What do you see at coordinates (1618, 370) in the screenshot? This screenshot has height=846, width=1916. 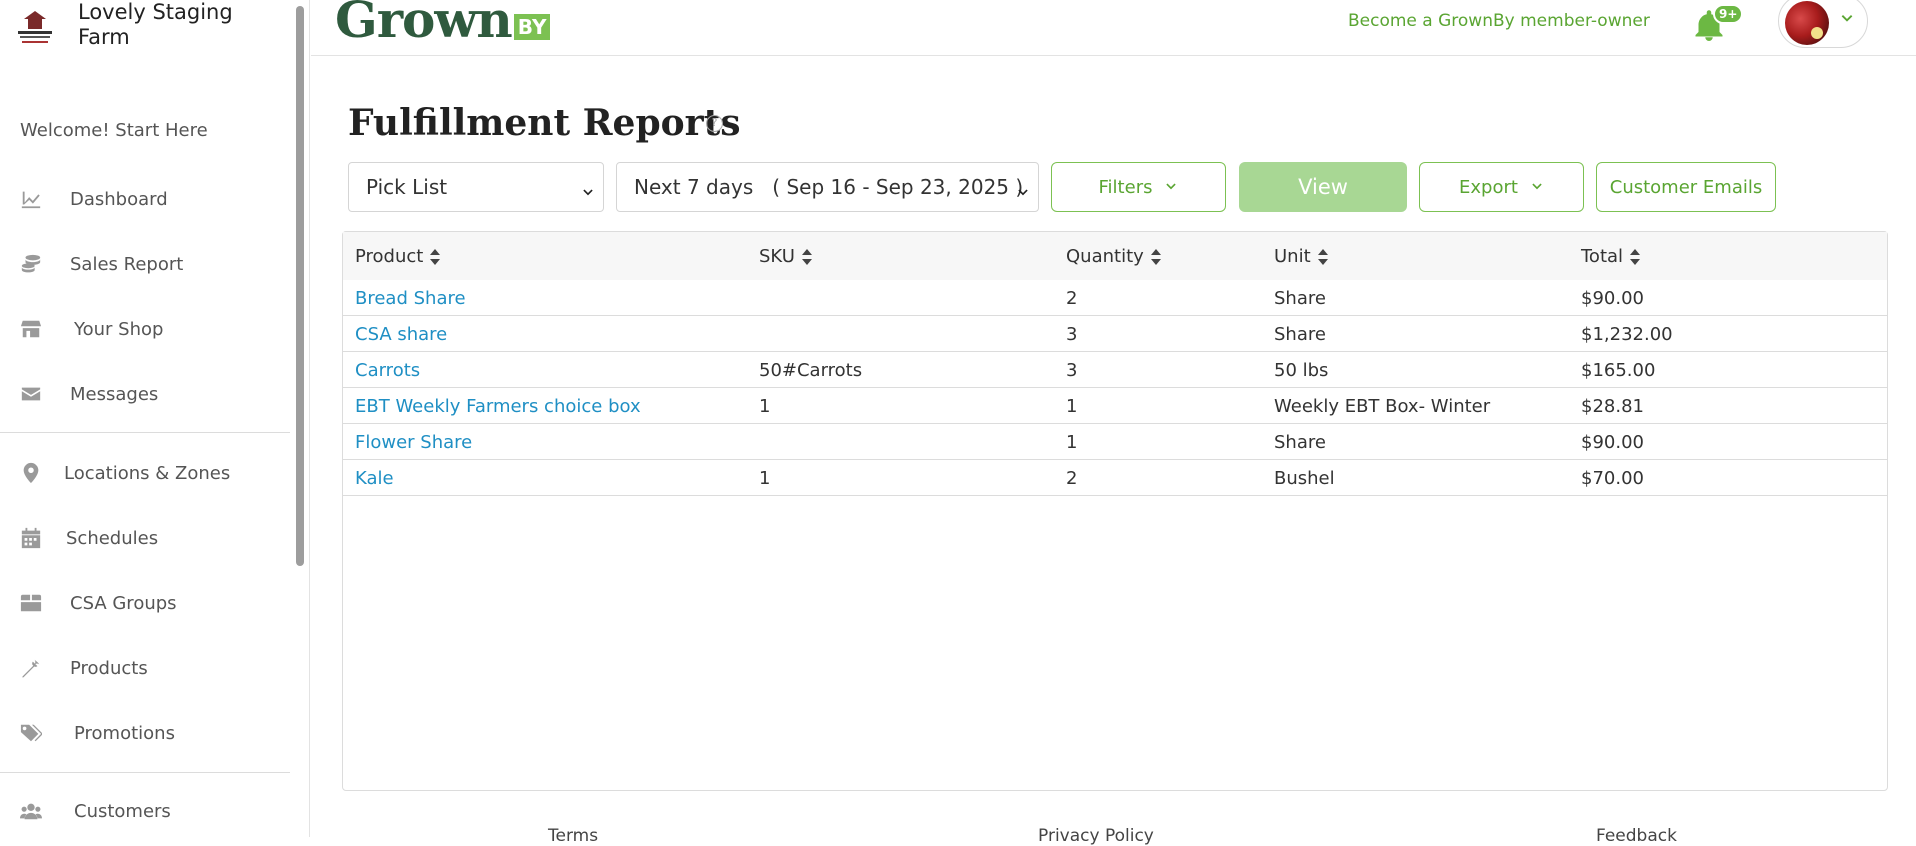 I see `total-cell: $165.00` at bounding box center [1618, 370].